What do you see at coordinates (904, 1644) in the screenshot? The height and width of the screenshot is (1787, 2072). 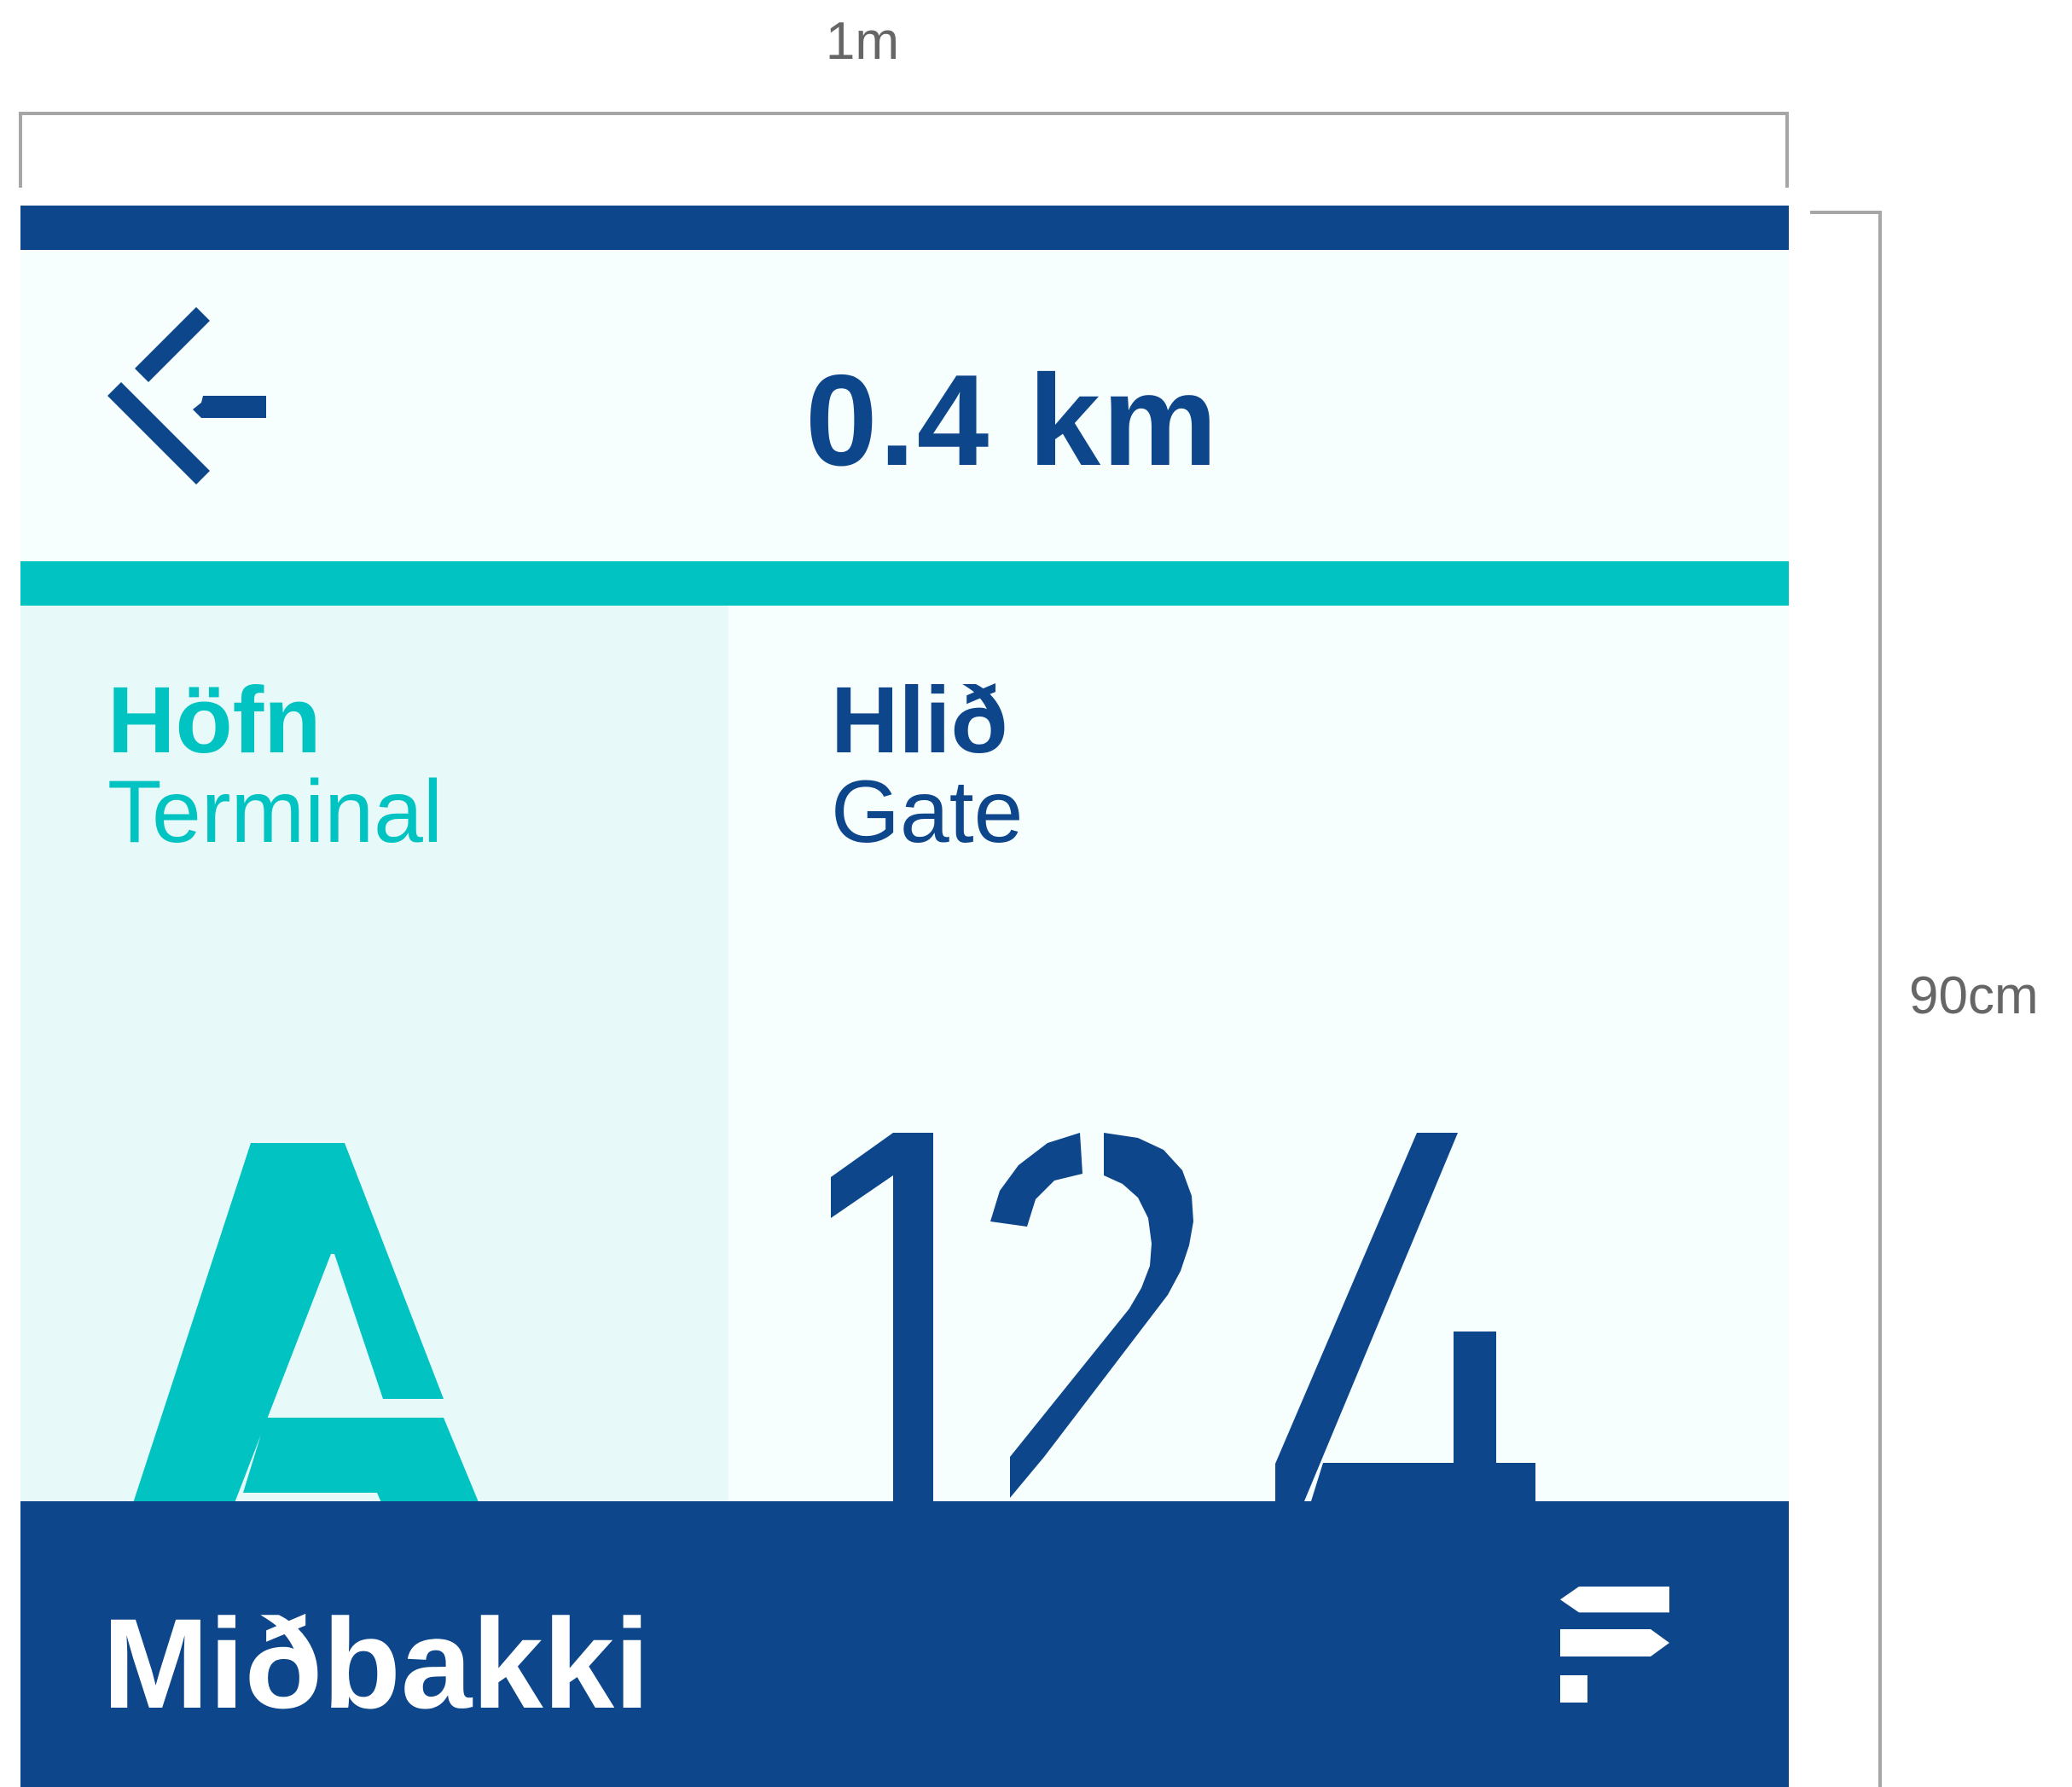 I see `destination-bar: Miðbakki` at bounding box center [904, 1644].